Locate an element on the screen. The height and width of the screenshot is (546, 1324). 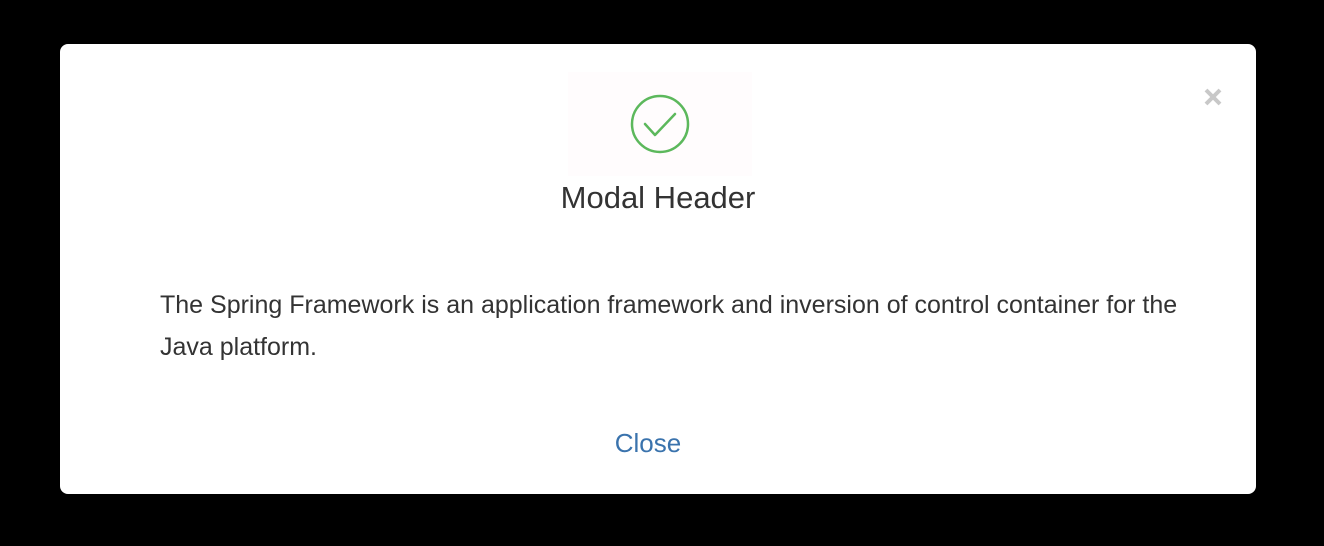
status-icon-container is located at coordinates (660, 124).